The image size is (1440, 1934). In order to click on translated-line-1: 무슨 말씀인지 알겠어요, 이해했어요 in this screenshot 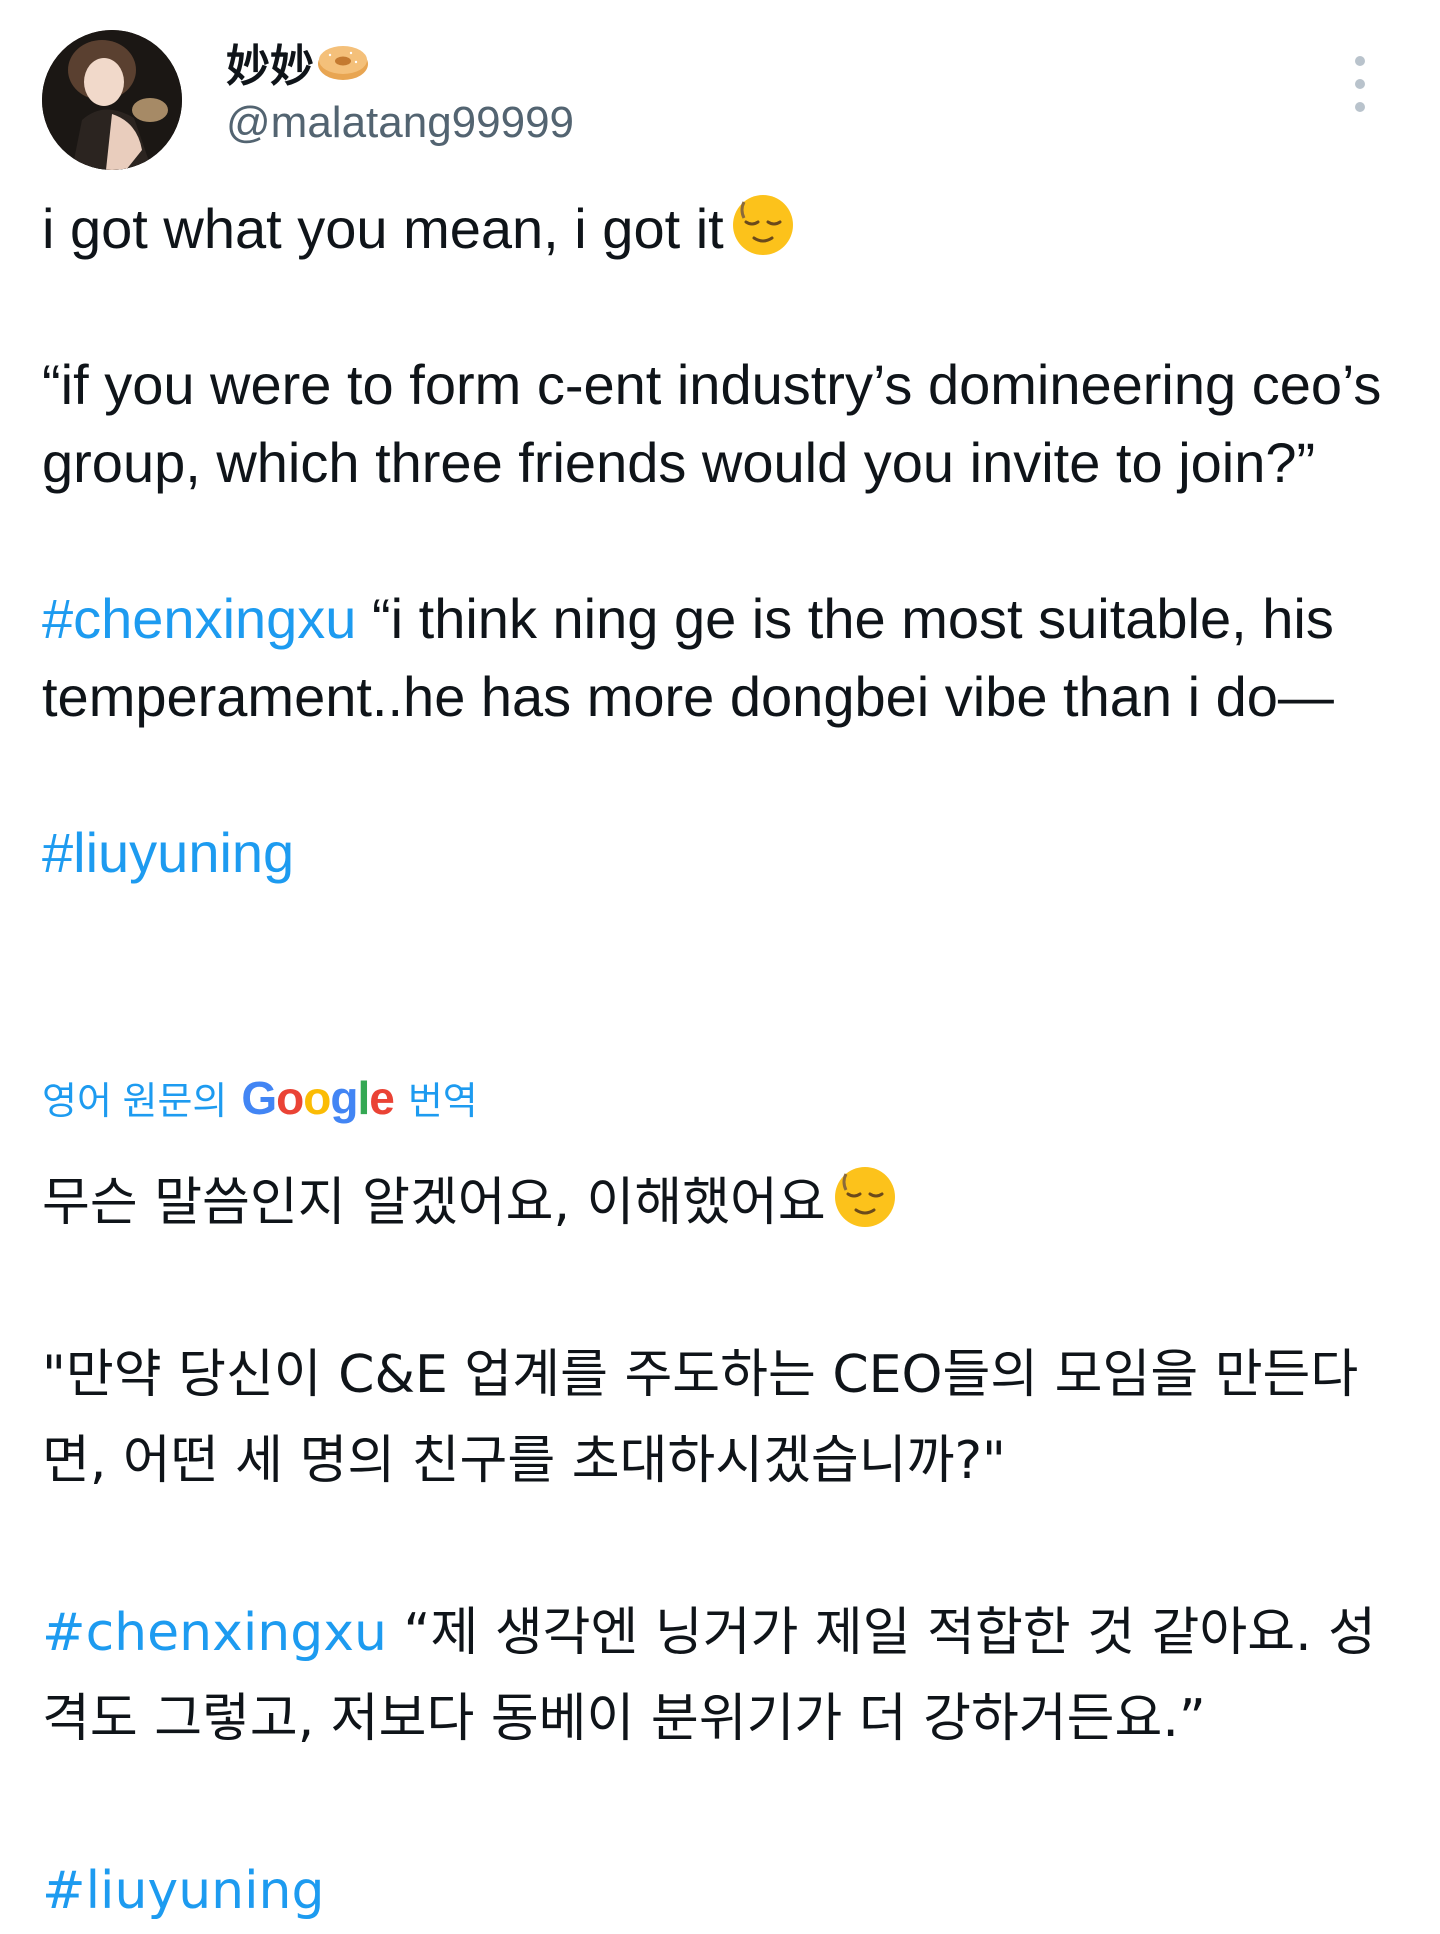, I will do `click(727, 1203)`.